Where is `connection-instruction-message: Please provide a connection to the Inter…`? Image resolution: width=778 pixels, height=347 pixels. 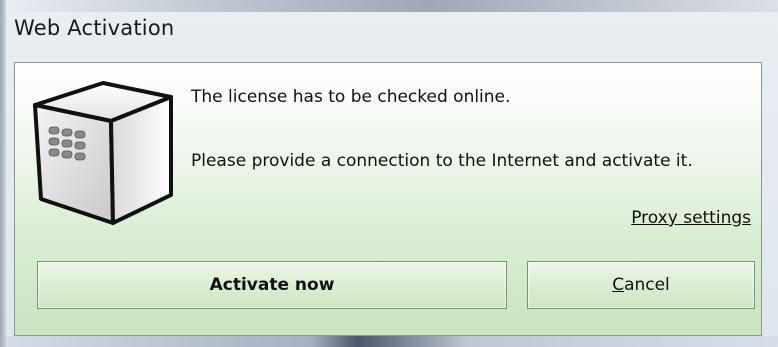 connection-instruction-message: Please provide a connection to the Inter… is located at coordinates (442, 161).